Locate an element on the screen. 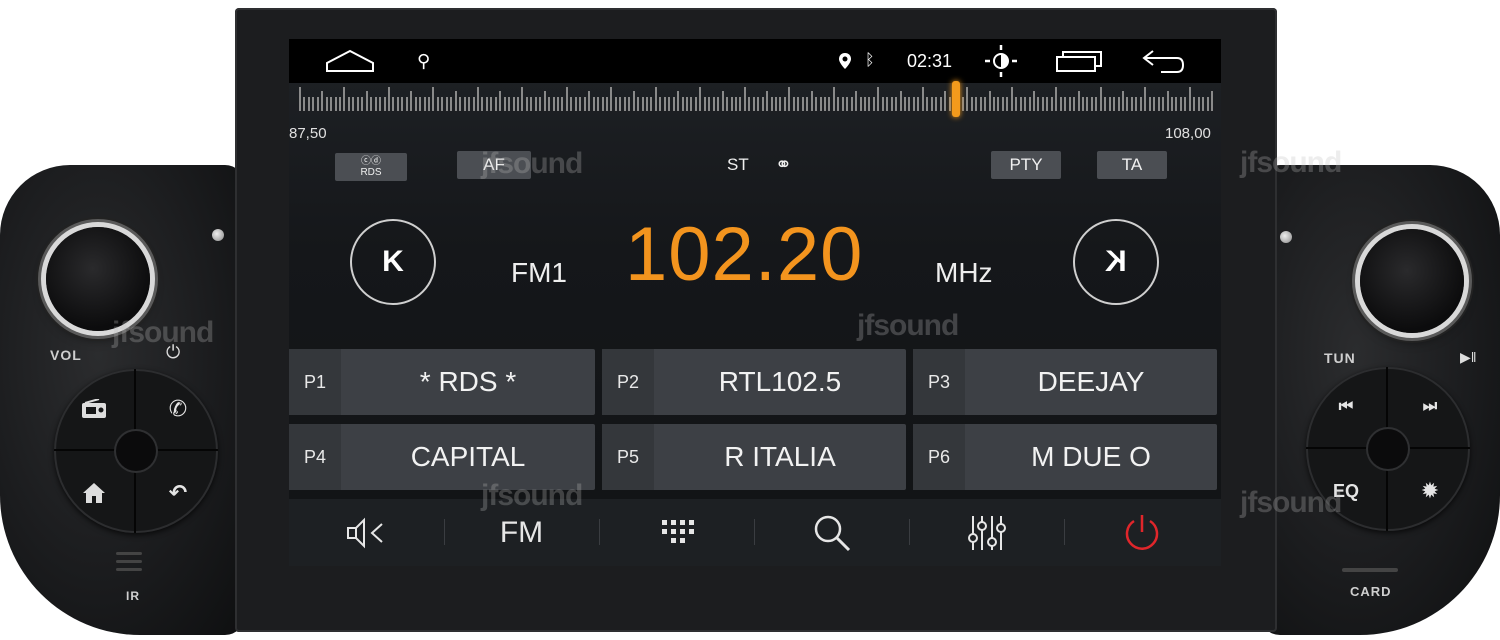 This screenshot has height=640, width=1500. nav-home-button is located at coordinates (350, 61).